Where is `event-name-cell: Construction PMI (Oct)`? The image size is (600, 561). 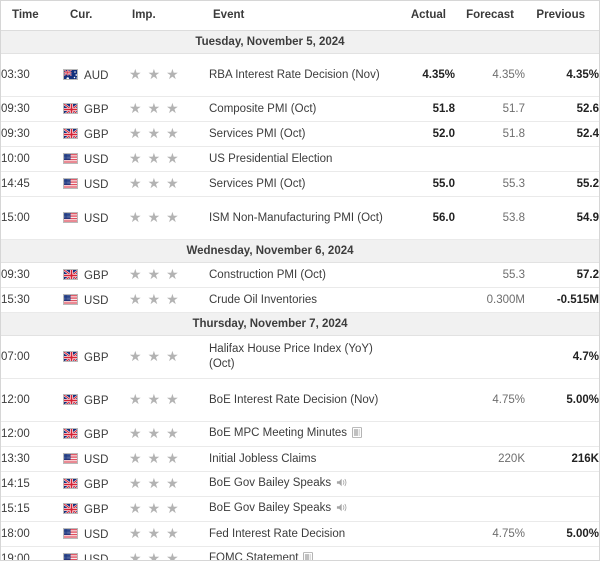 event-name-cell: Construction PMI (Oct) is located at coordinates (301, 275).